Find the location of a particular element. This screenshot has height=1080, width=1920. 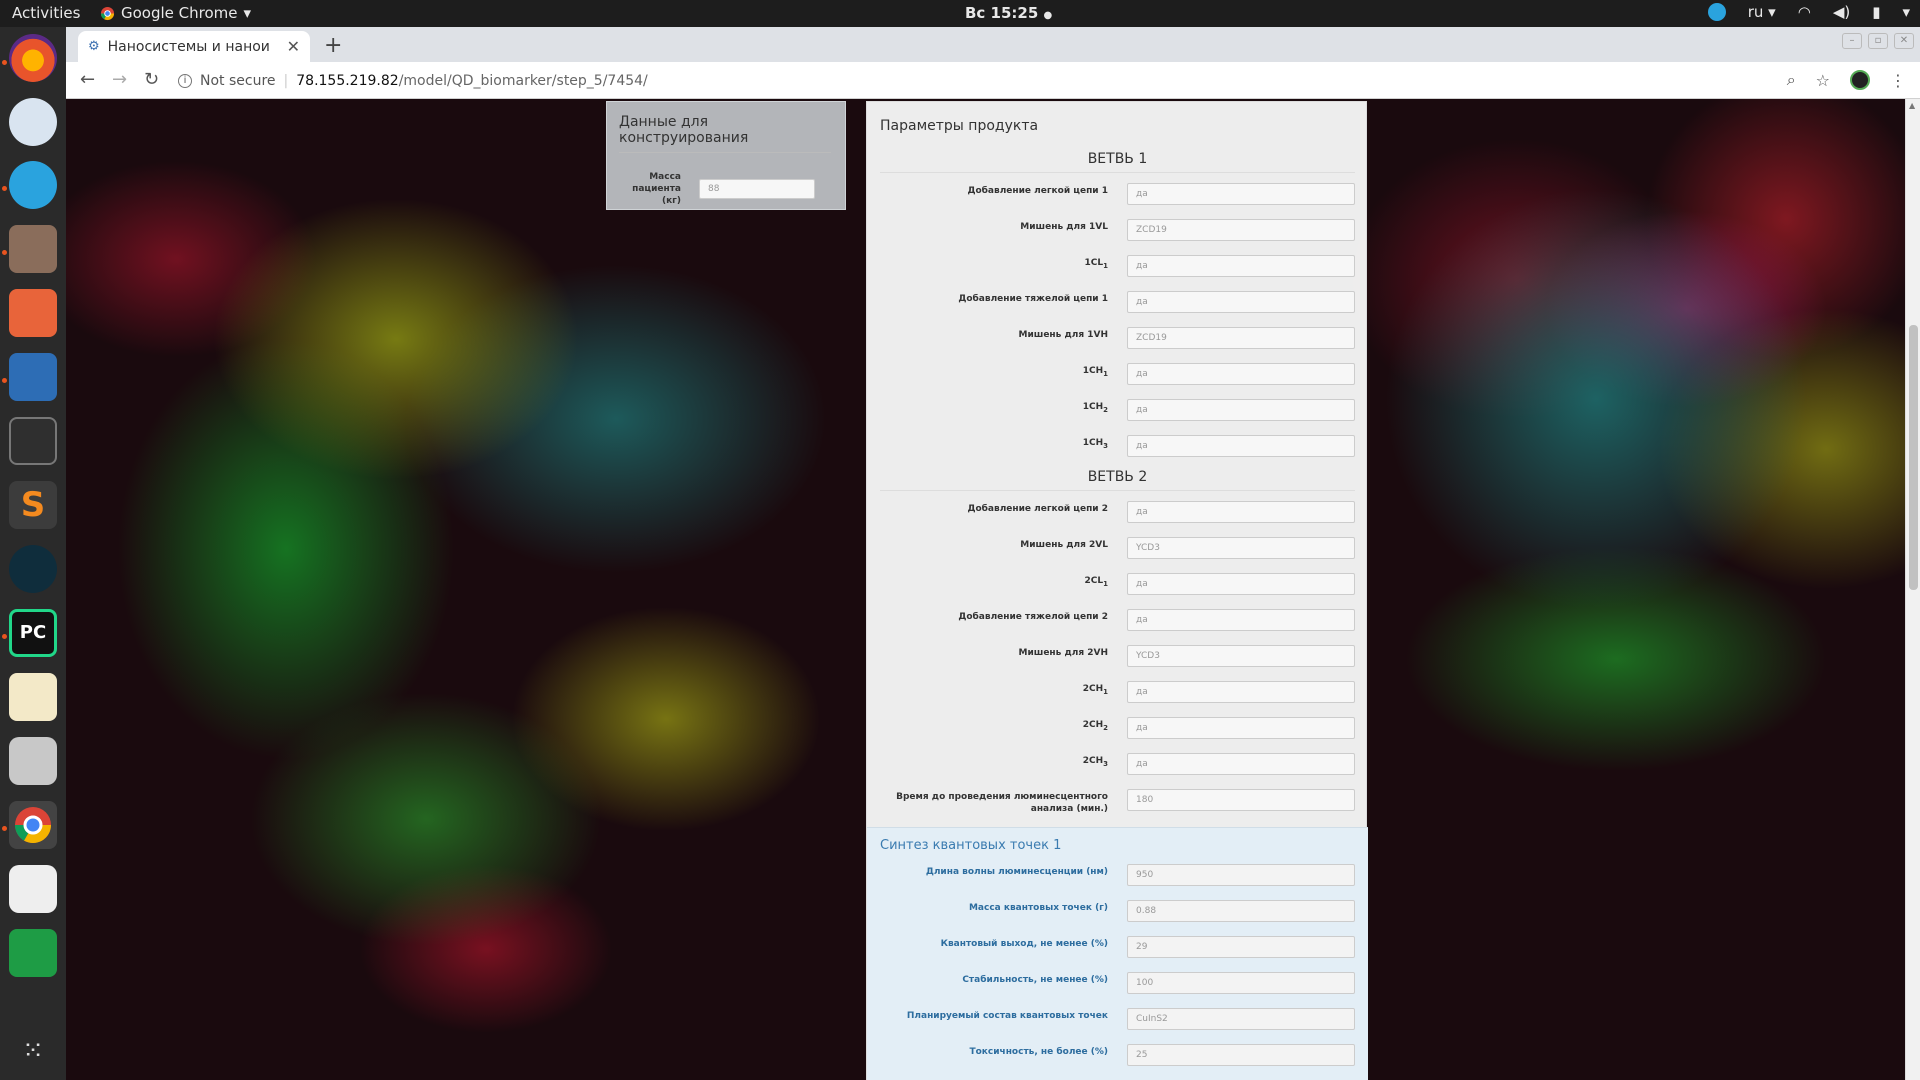

new-tab-button: + is located at coordinates (333, 45).